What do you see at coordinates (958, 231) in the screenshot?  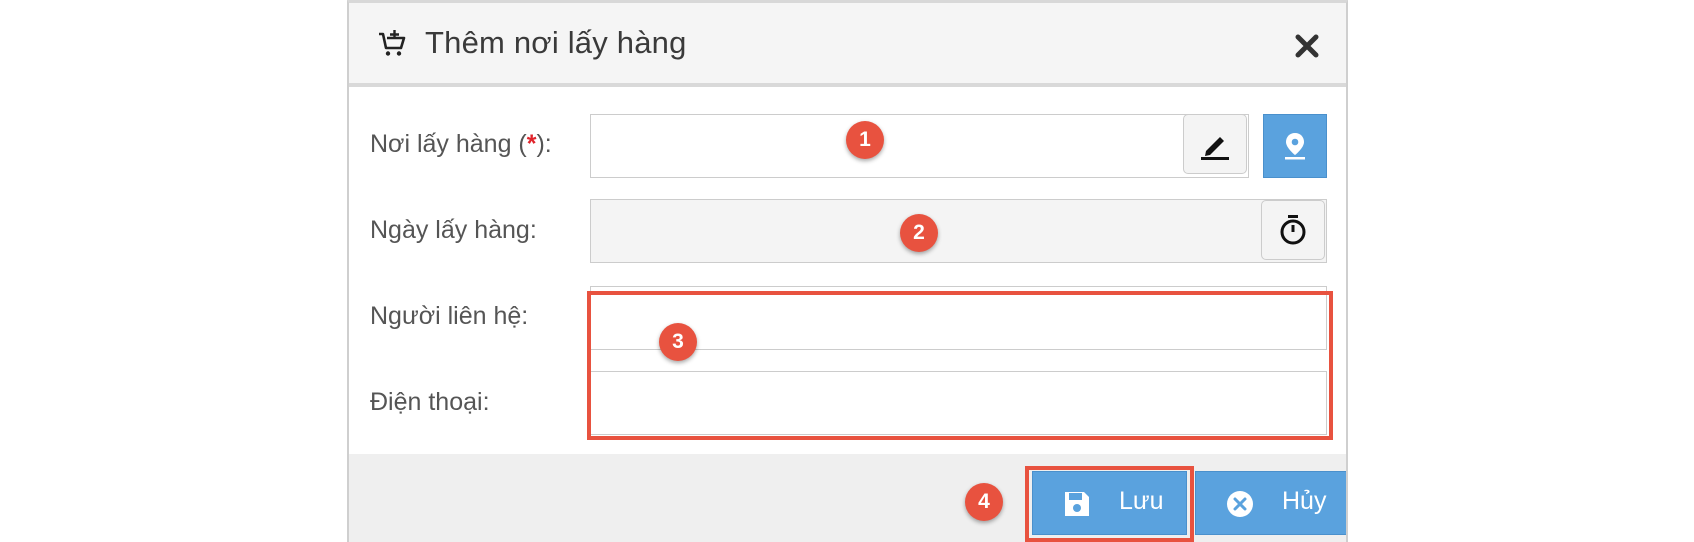 I see `pickup-date-input` at bounding box center [958, 231].